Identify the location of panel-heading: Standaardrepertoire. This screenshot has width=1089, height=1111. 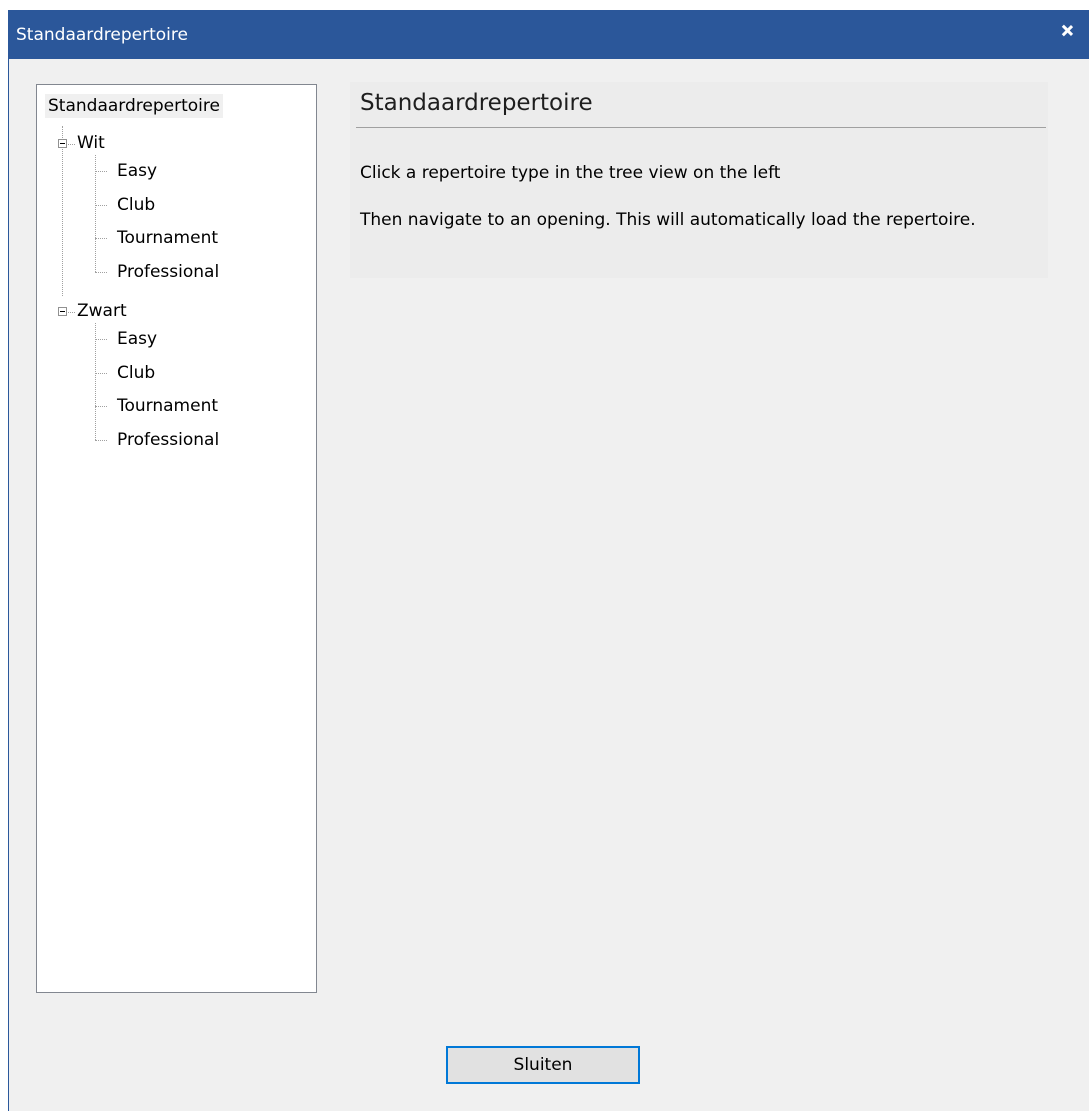
(476, 103).